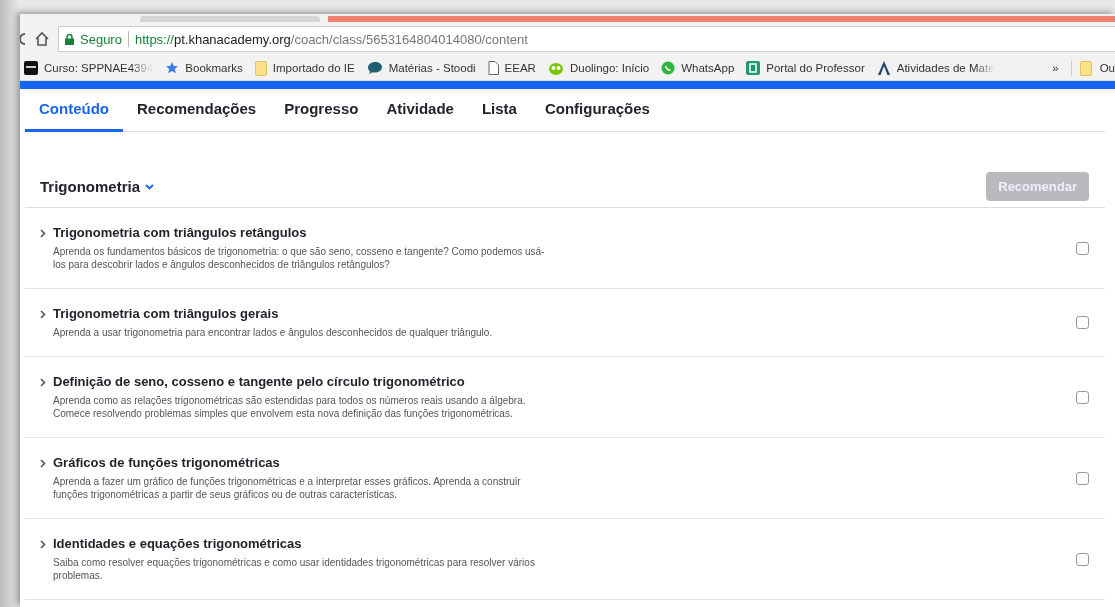  Describe the element at coordinates (564, 382) in the screenshot. I see `topic-title: Definição de seno, cosseno e tangente pelo círculo trigonométrico` at that location.